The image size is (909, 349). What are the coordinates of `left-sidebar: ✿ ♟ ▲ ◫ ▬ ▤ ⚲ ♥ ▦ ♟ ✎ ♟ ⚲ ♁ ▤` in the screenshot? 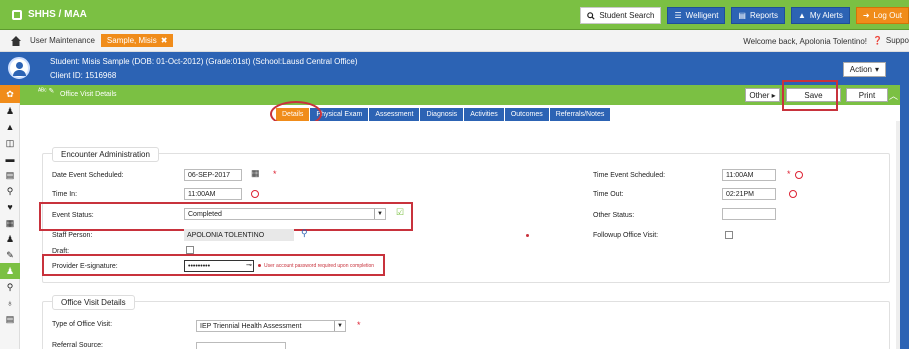 It's located at (10, 217).